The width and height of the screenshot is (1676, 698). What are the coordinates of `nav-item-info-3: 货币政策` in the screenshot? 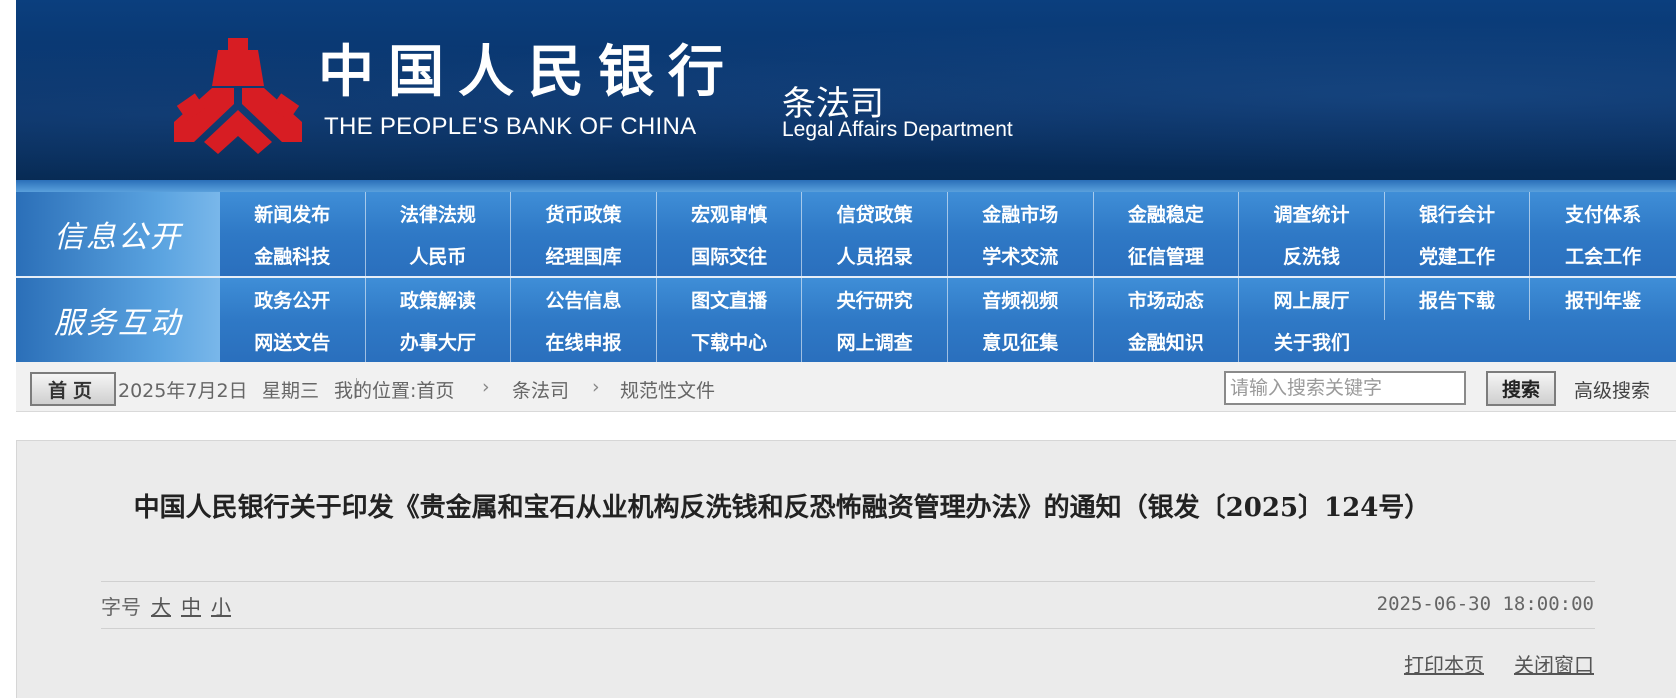 It's located at (584, 213).